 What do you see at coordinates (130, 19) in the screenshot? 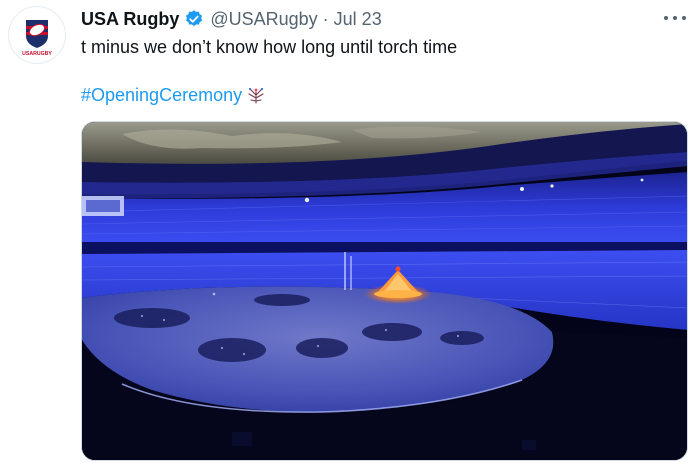
I see `display-name: USA Rugby` at bounding box center [130, 19].